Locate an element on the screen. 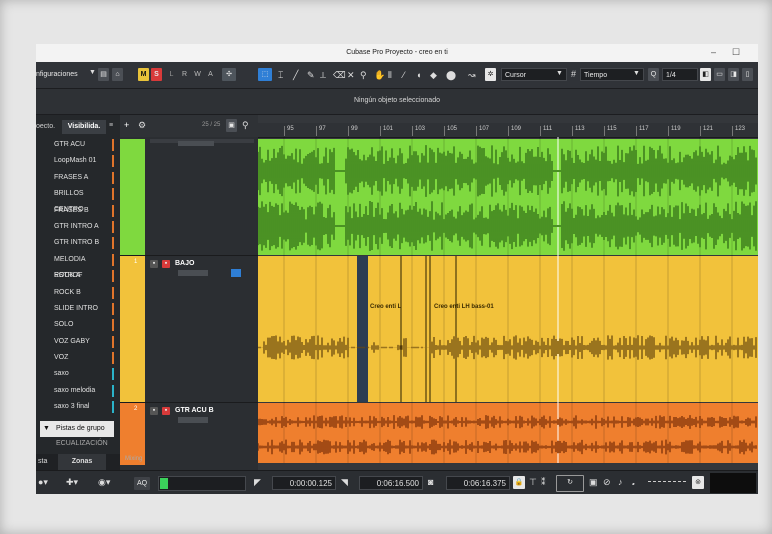 The height and width of the screenshot is (534, 772). split-icon: ╱ is located at coordinates (295, 75).